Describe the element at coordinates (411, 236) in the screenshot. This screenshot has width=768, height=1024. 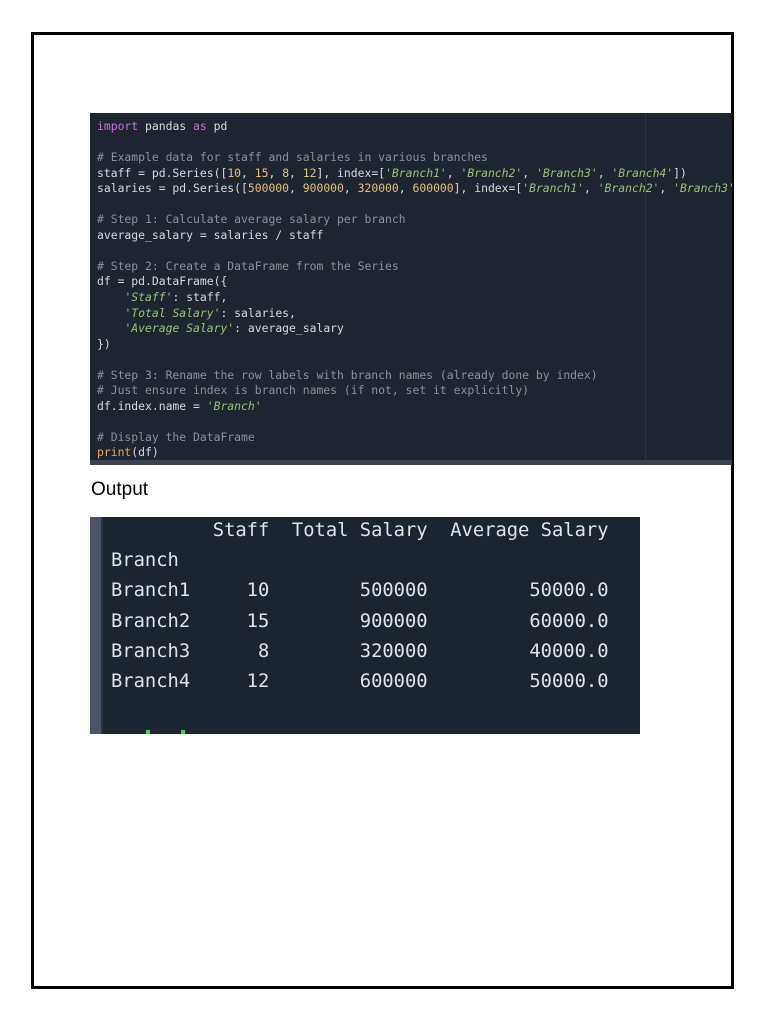
I see `code-line: average_salary = salaries / staff` at that location.